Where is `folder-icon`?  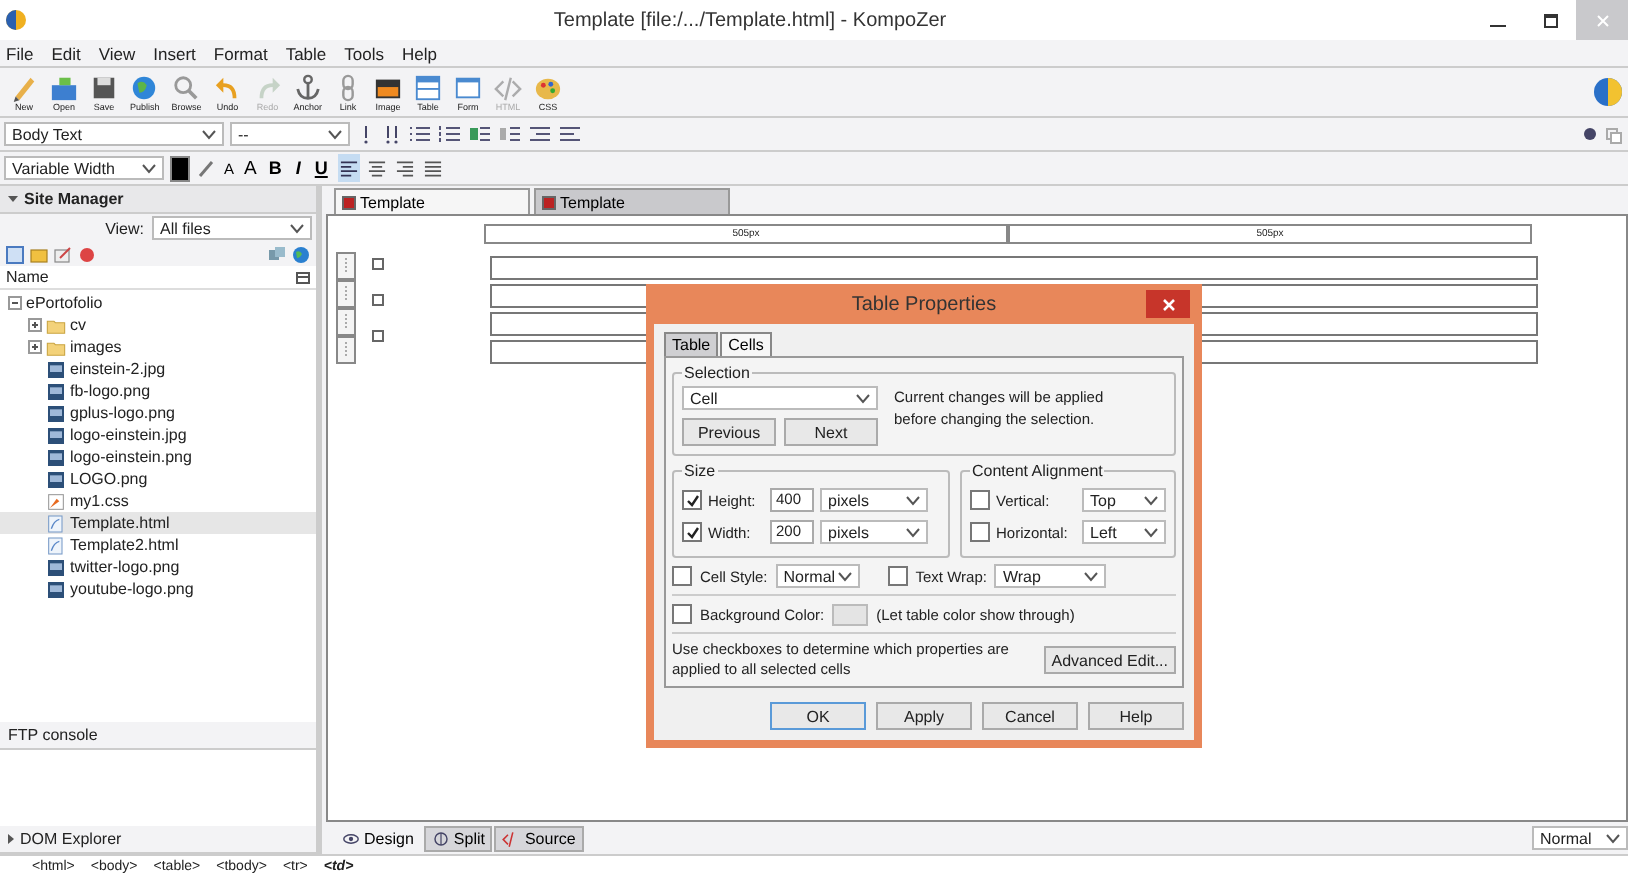
folder-icon is located at coordinates (64, 87).